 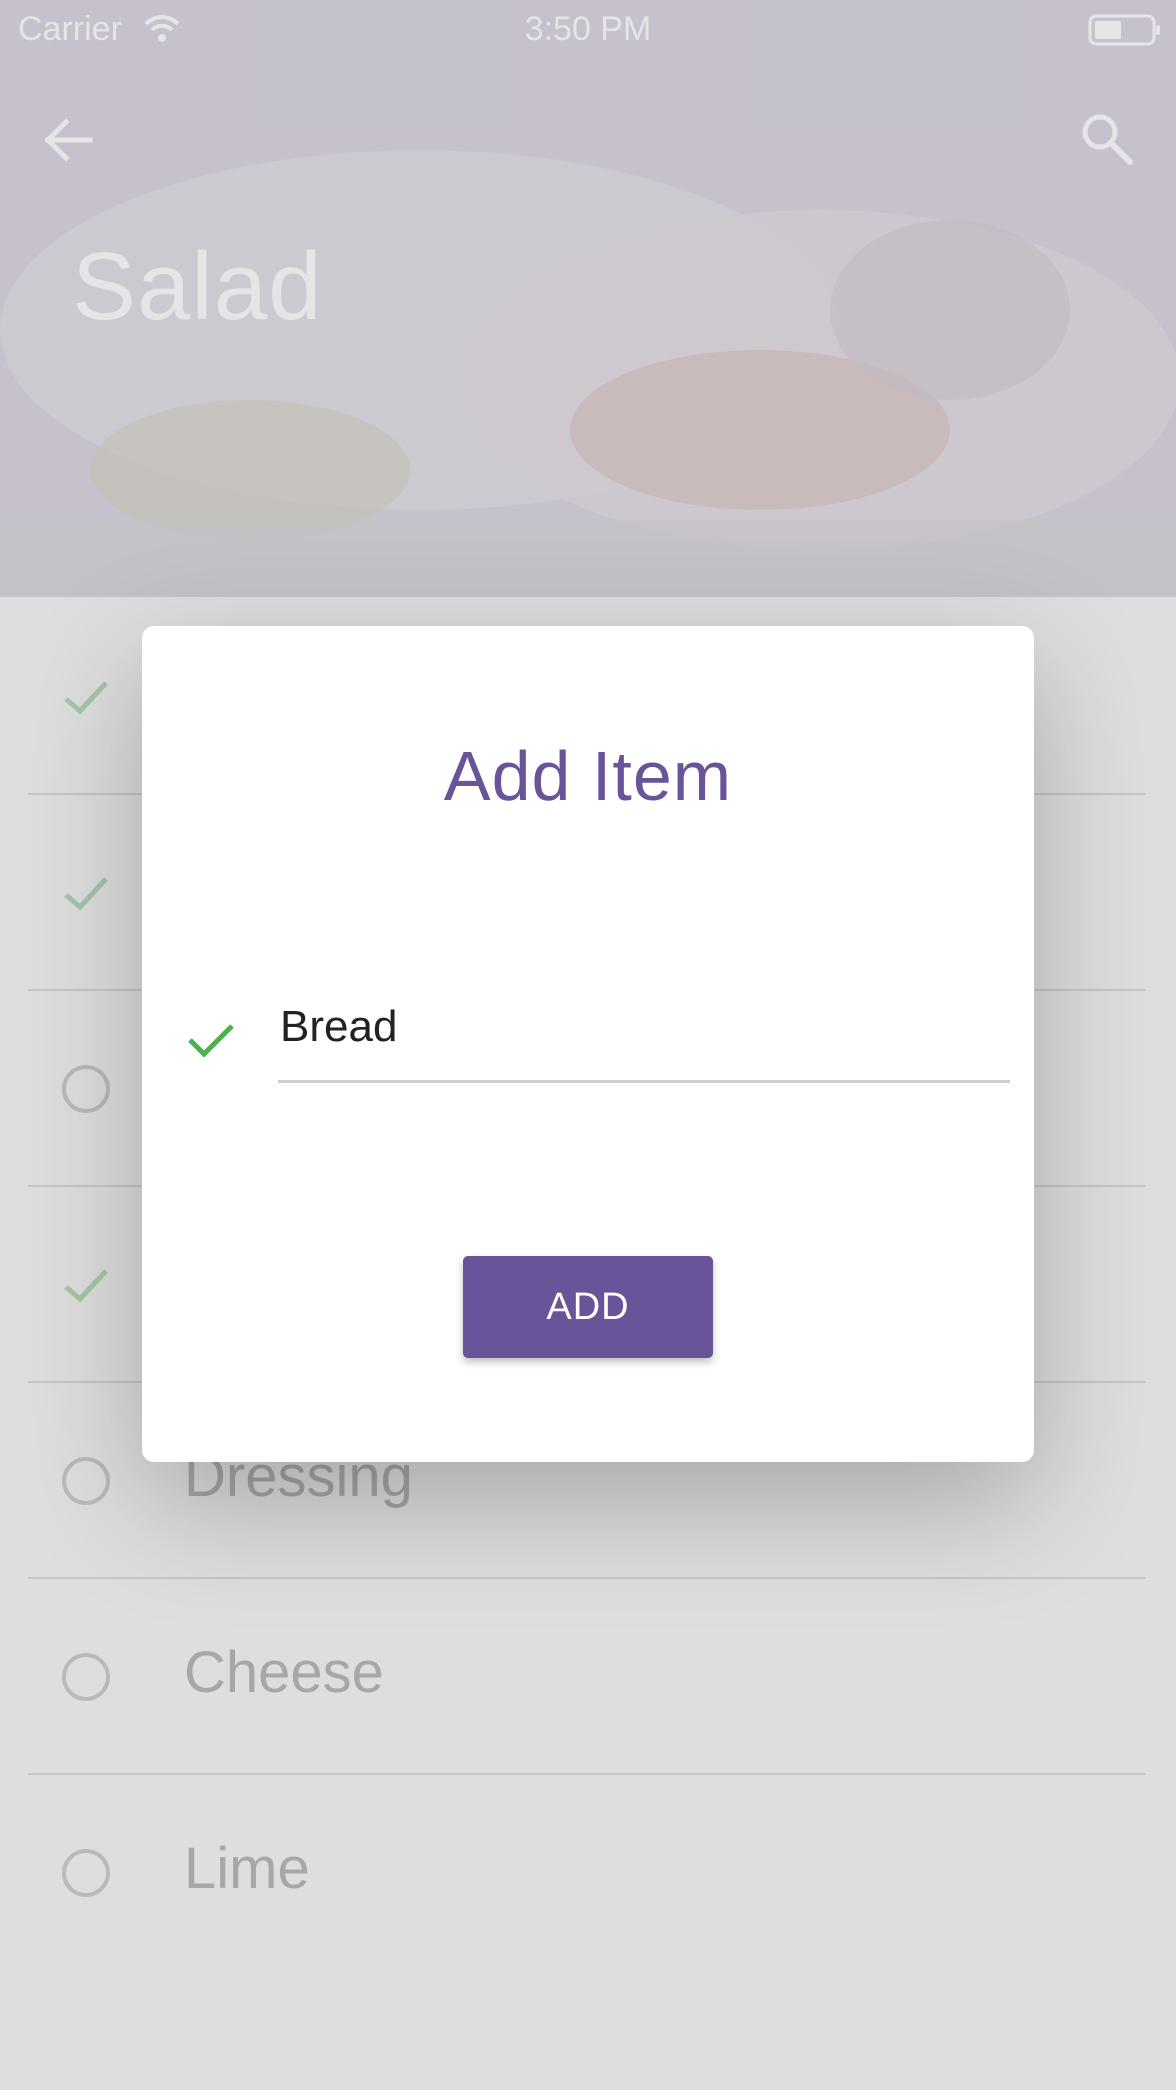 I want to click on battery-icon, so click(x=1124, y=30).